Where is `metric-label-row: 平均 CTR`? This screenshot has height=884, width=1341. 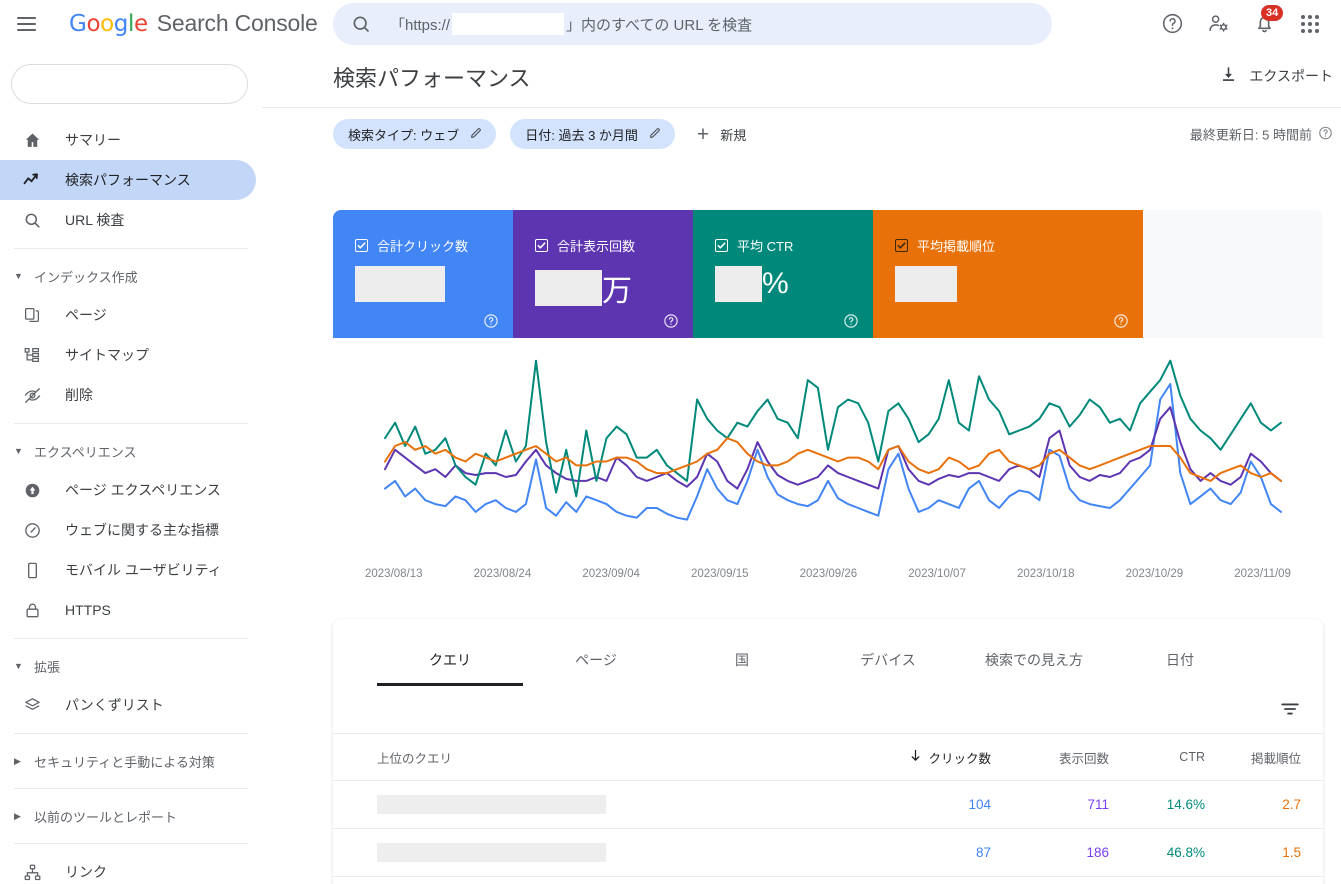
metric-label-row: 平均 CTR is located at coordinates (794, 245).